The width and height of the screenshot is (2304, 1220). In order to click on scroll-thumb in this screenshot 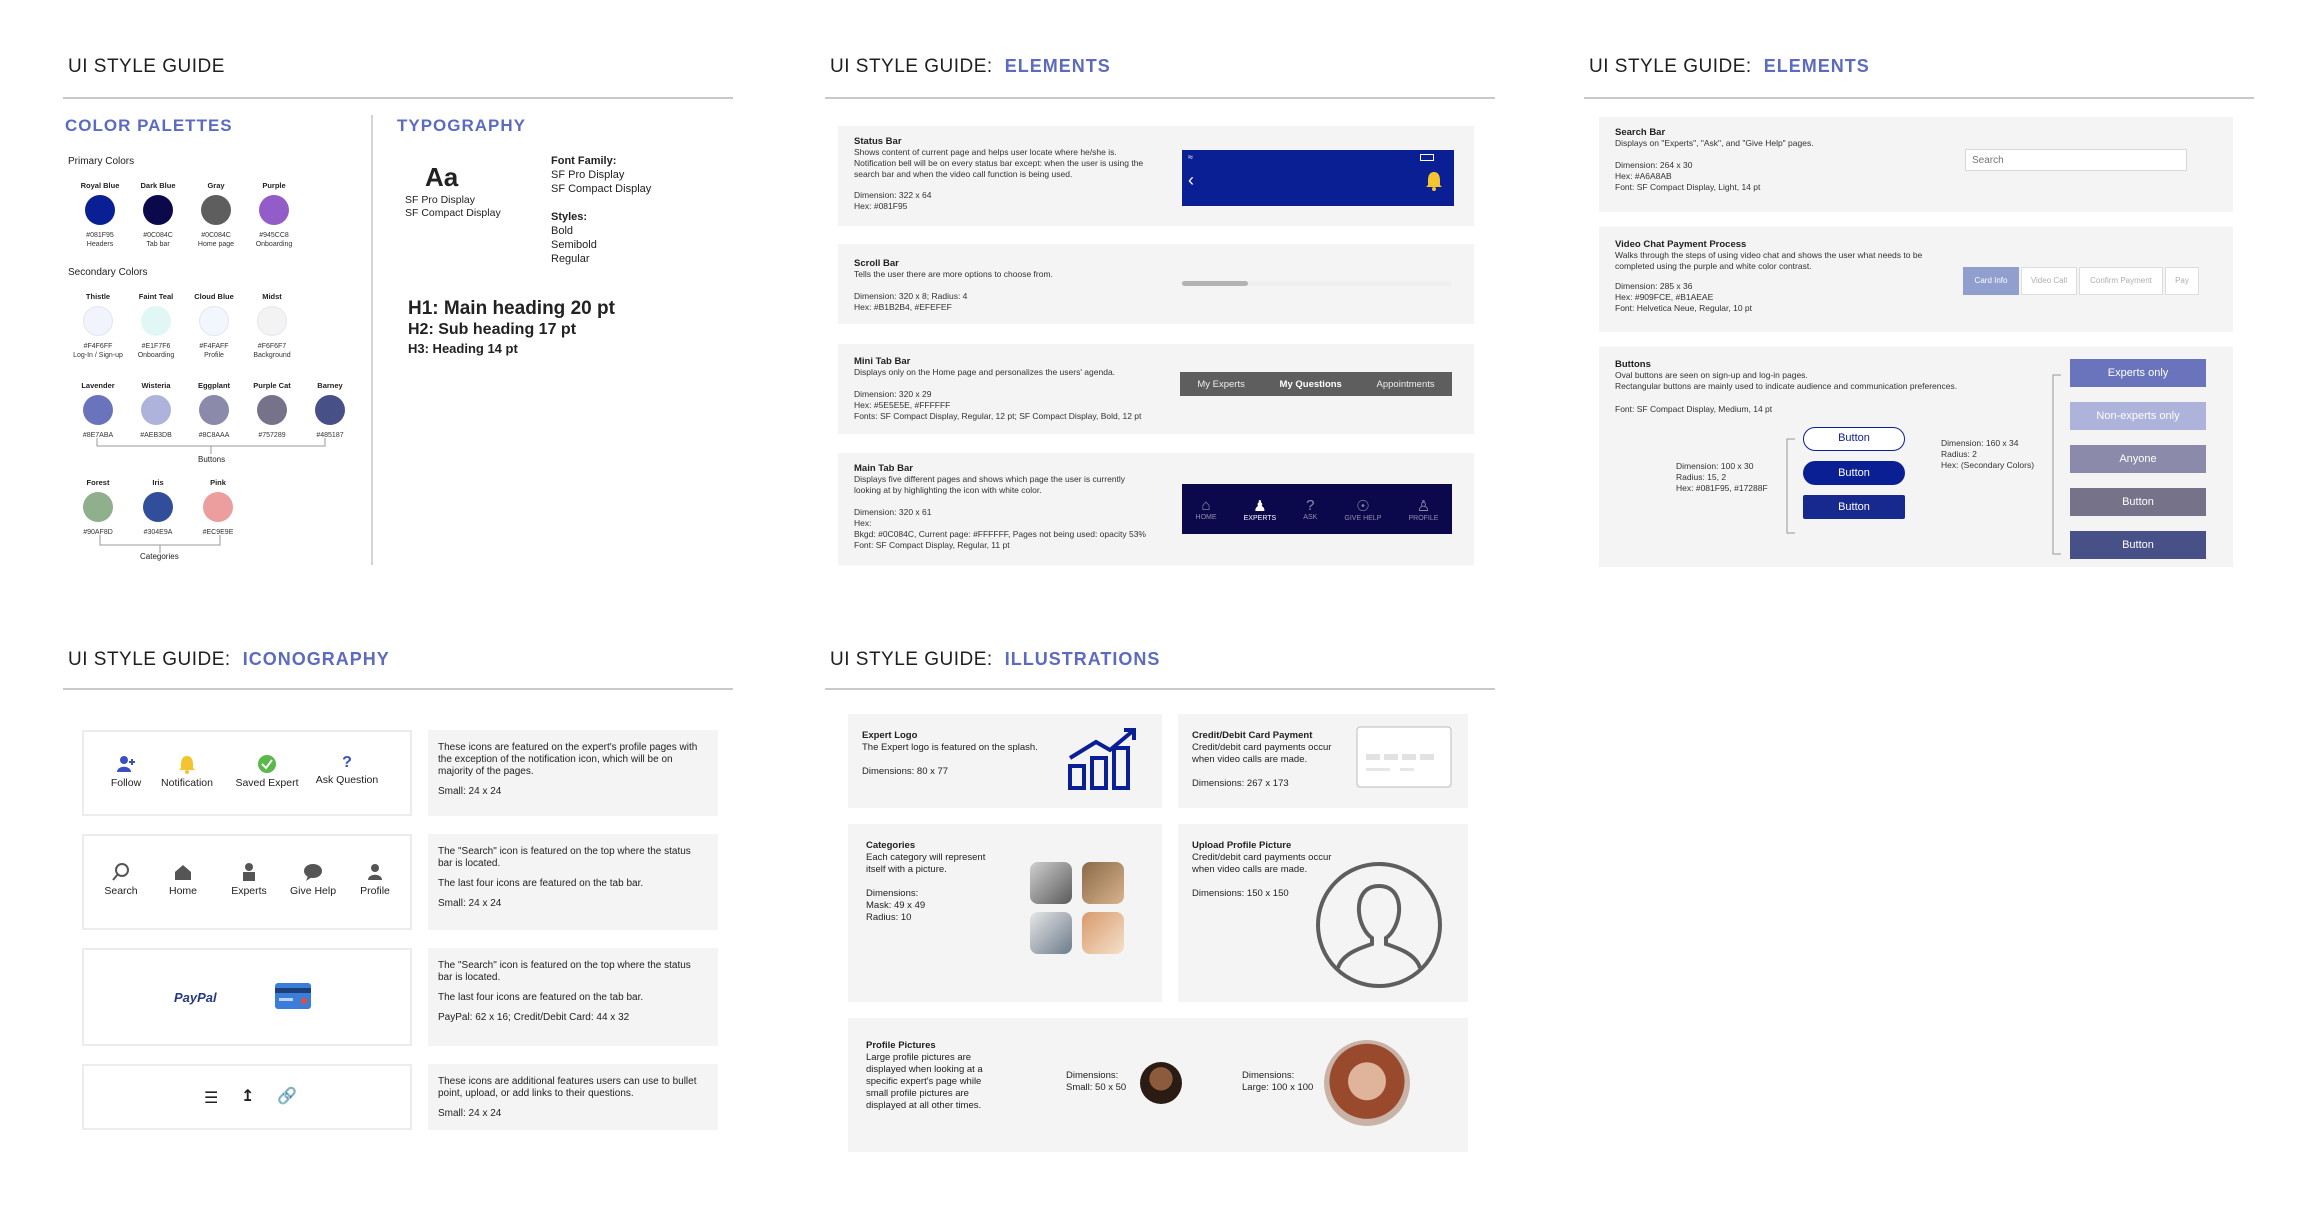, I will do `click(1215, 283)`.